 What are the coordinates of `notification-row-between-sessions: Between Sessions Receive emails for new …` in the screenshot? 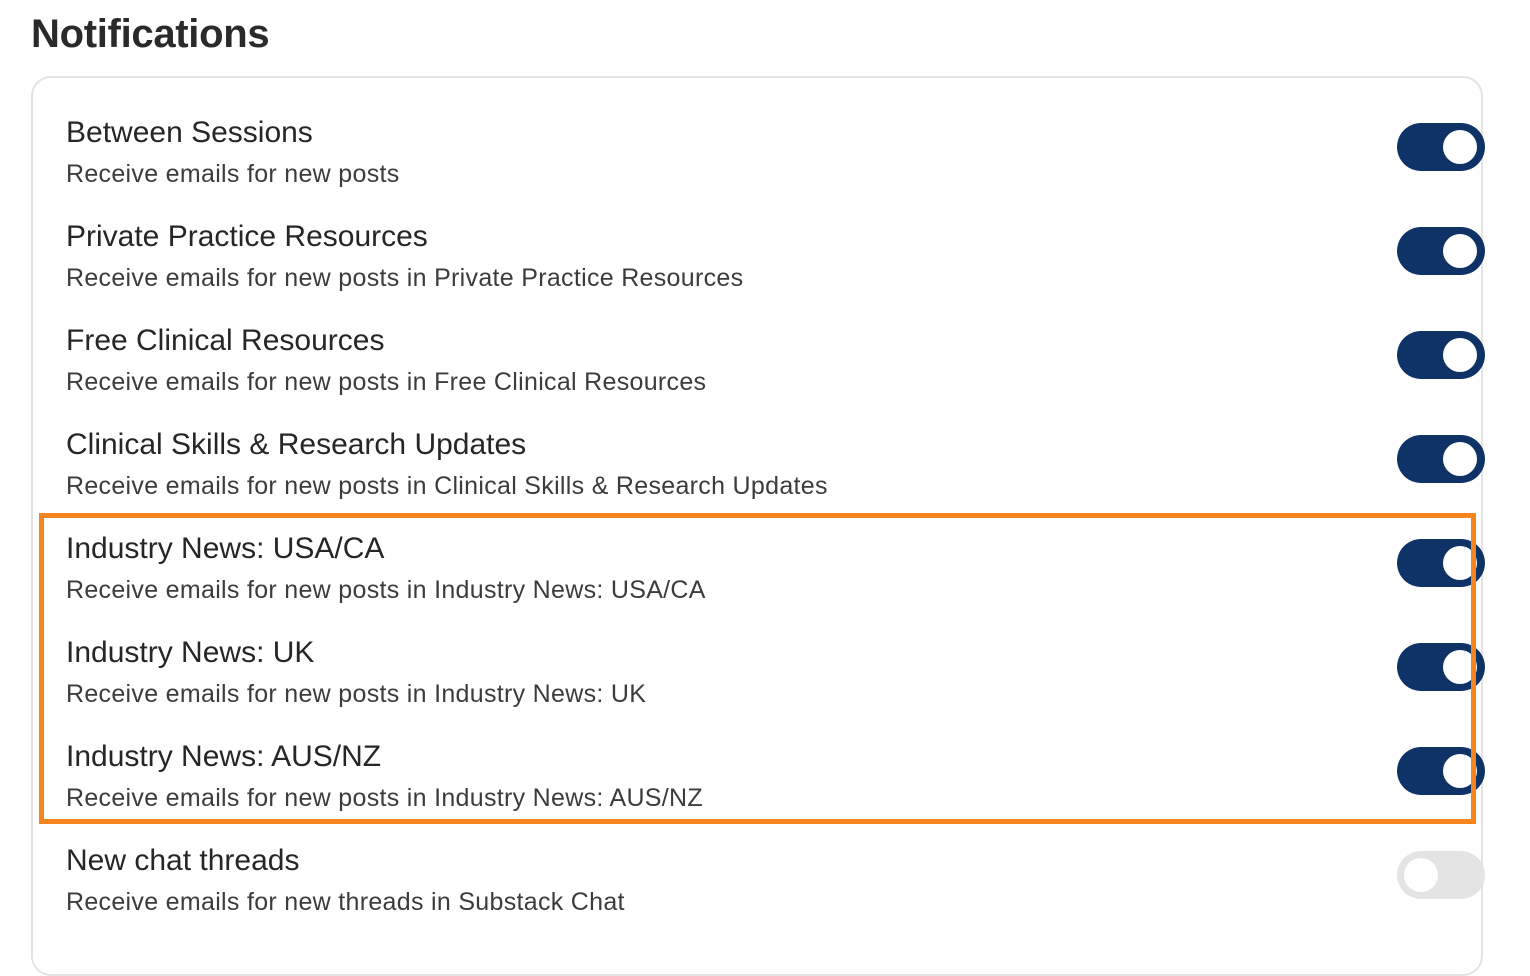 It's located at (775, 167).